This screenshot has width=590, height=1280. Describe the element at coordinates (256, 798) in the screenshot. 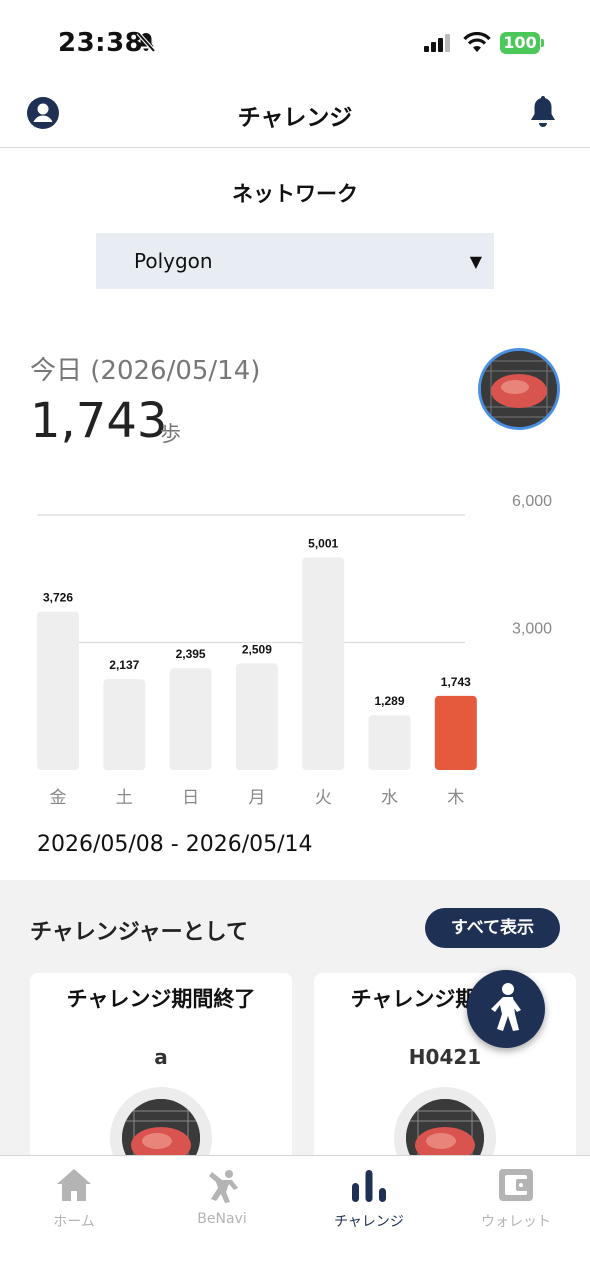

I see `x-tick-label: 月` at that location.